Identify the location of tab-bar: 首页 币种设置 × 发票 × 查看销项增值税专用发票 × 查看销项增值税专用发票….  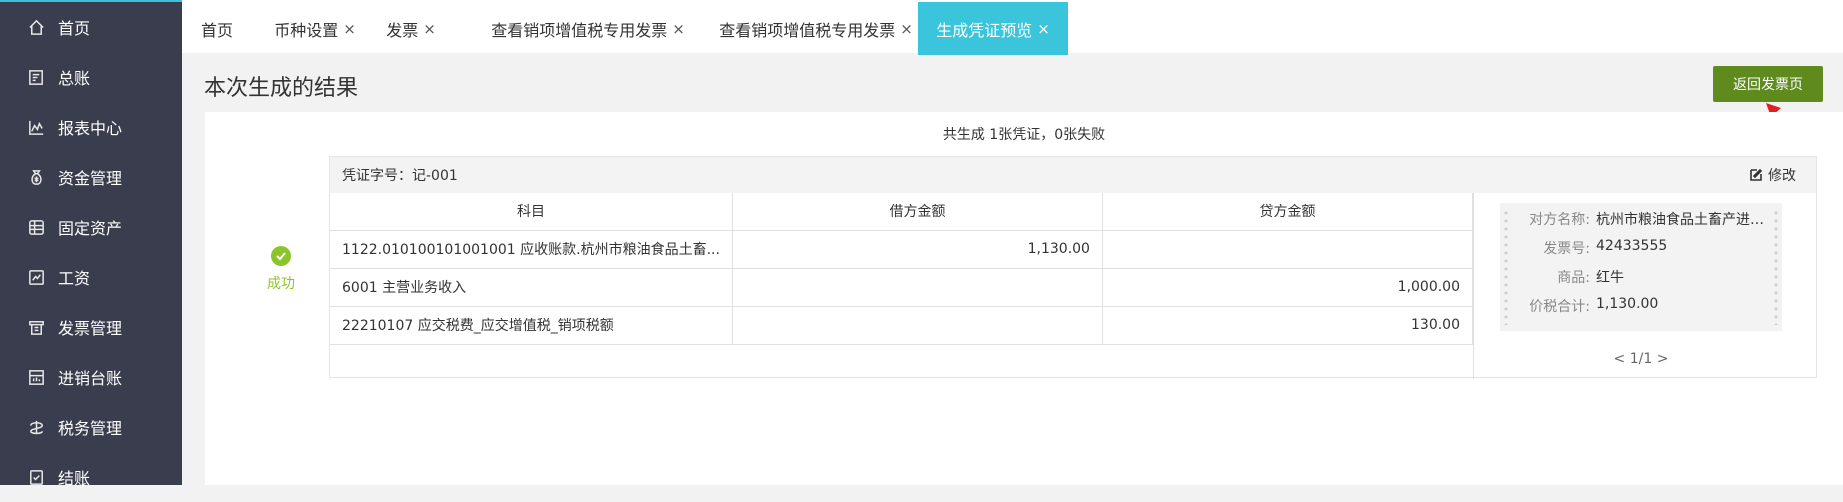
(1012, 27).